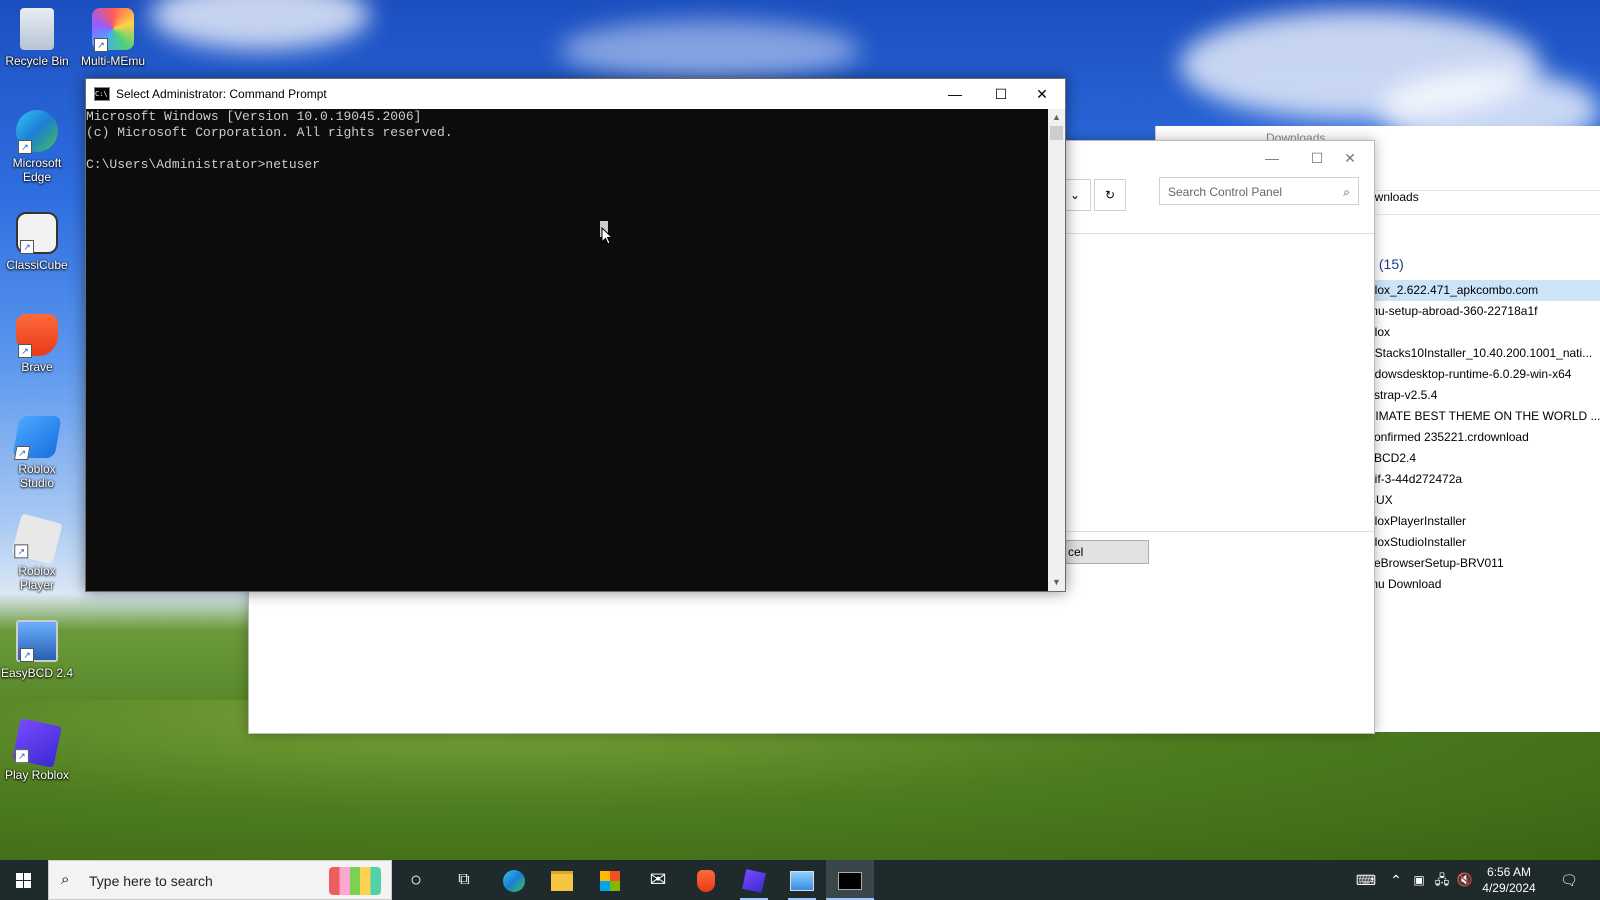 The image size is (1600, 900). I want to click on desktop-icon-label: Roblox Studio, so click(37, 476).